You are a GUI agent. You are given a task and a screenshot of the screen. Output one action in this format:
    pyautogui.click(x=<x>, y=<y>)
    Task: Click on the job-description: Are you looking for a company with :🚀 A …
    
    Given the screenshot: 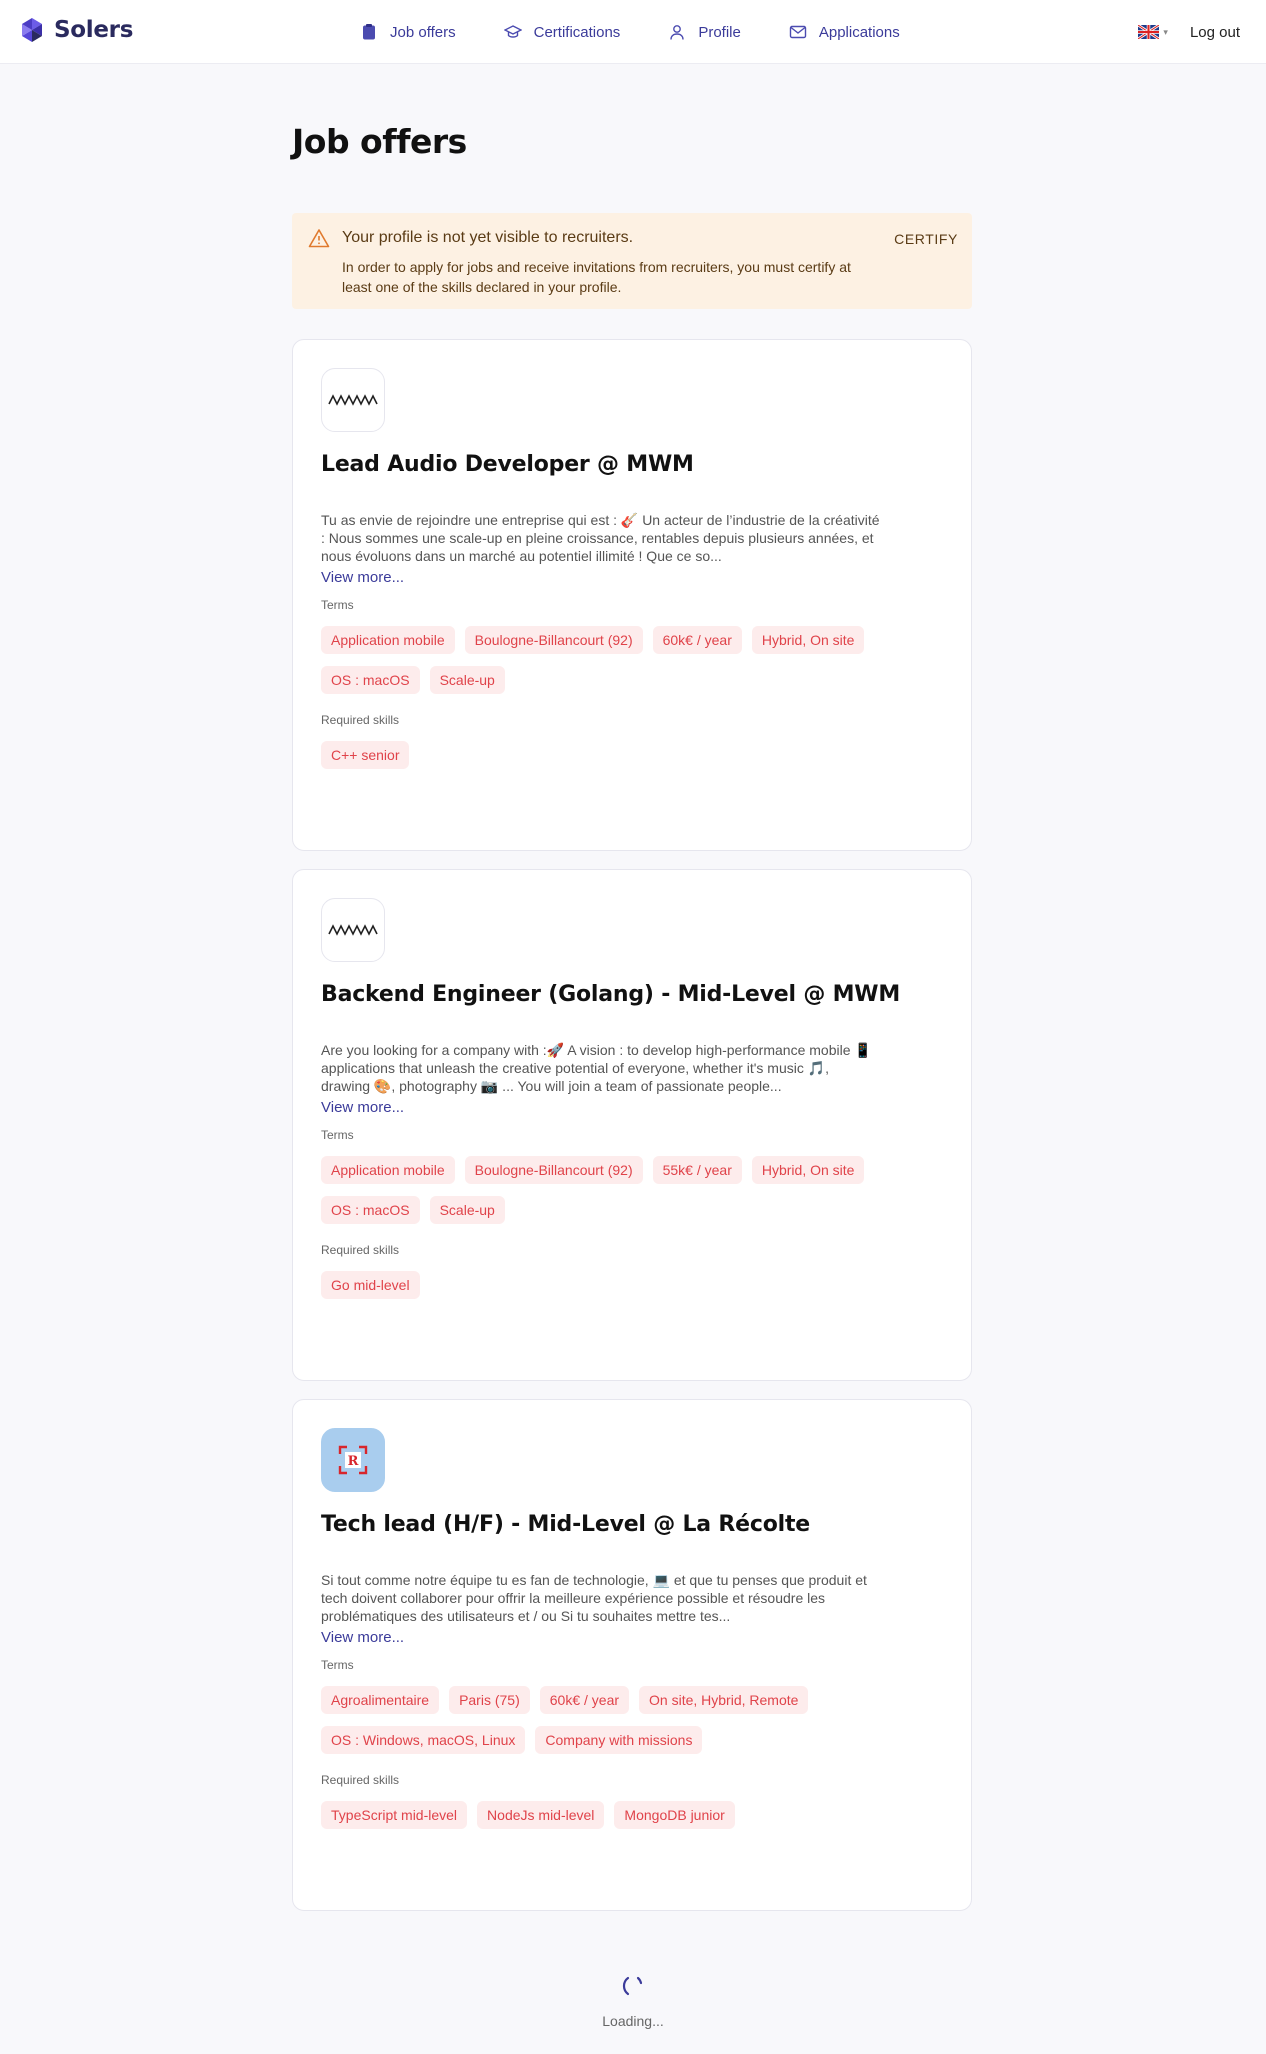 What is the action you would take?
    pyautogui.click(x=596, y=1068)
    